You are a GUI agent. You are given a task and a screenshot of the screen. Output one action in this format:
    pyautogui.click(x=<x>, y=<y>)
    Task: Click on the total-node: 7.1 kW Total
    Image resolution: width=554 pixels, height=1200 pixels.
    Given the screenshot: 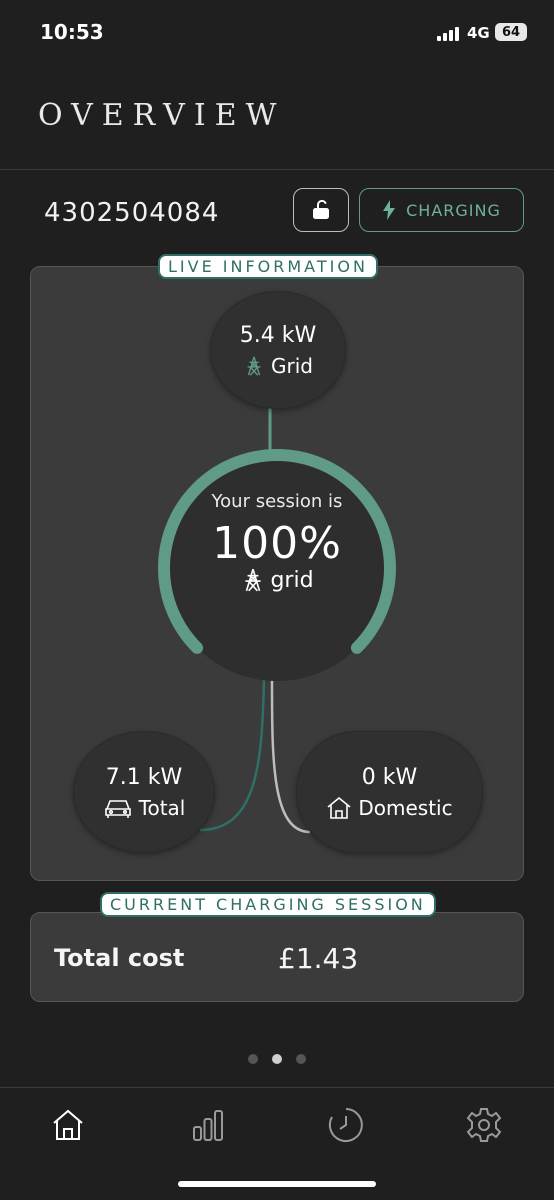 What is the action you would take?
    pyautogui.click(x=144, y=792)
    